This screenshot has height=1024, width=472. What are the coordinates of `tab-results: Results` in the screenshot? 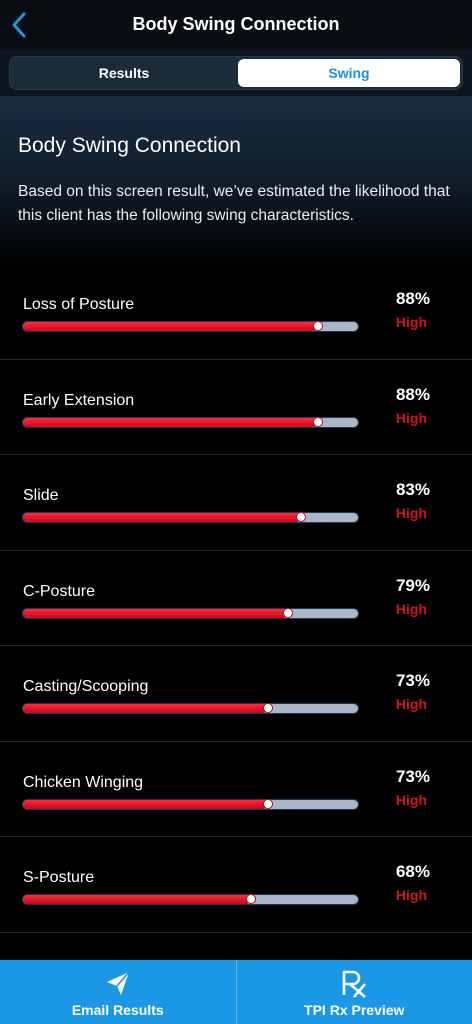 It's located at (124, 73).